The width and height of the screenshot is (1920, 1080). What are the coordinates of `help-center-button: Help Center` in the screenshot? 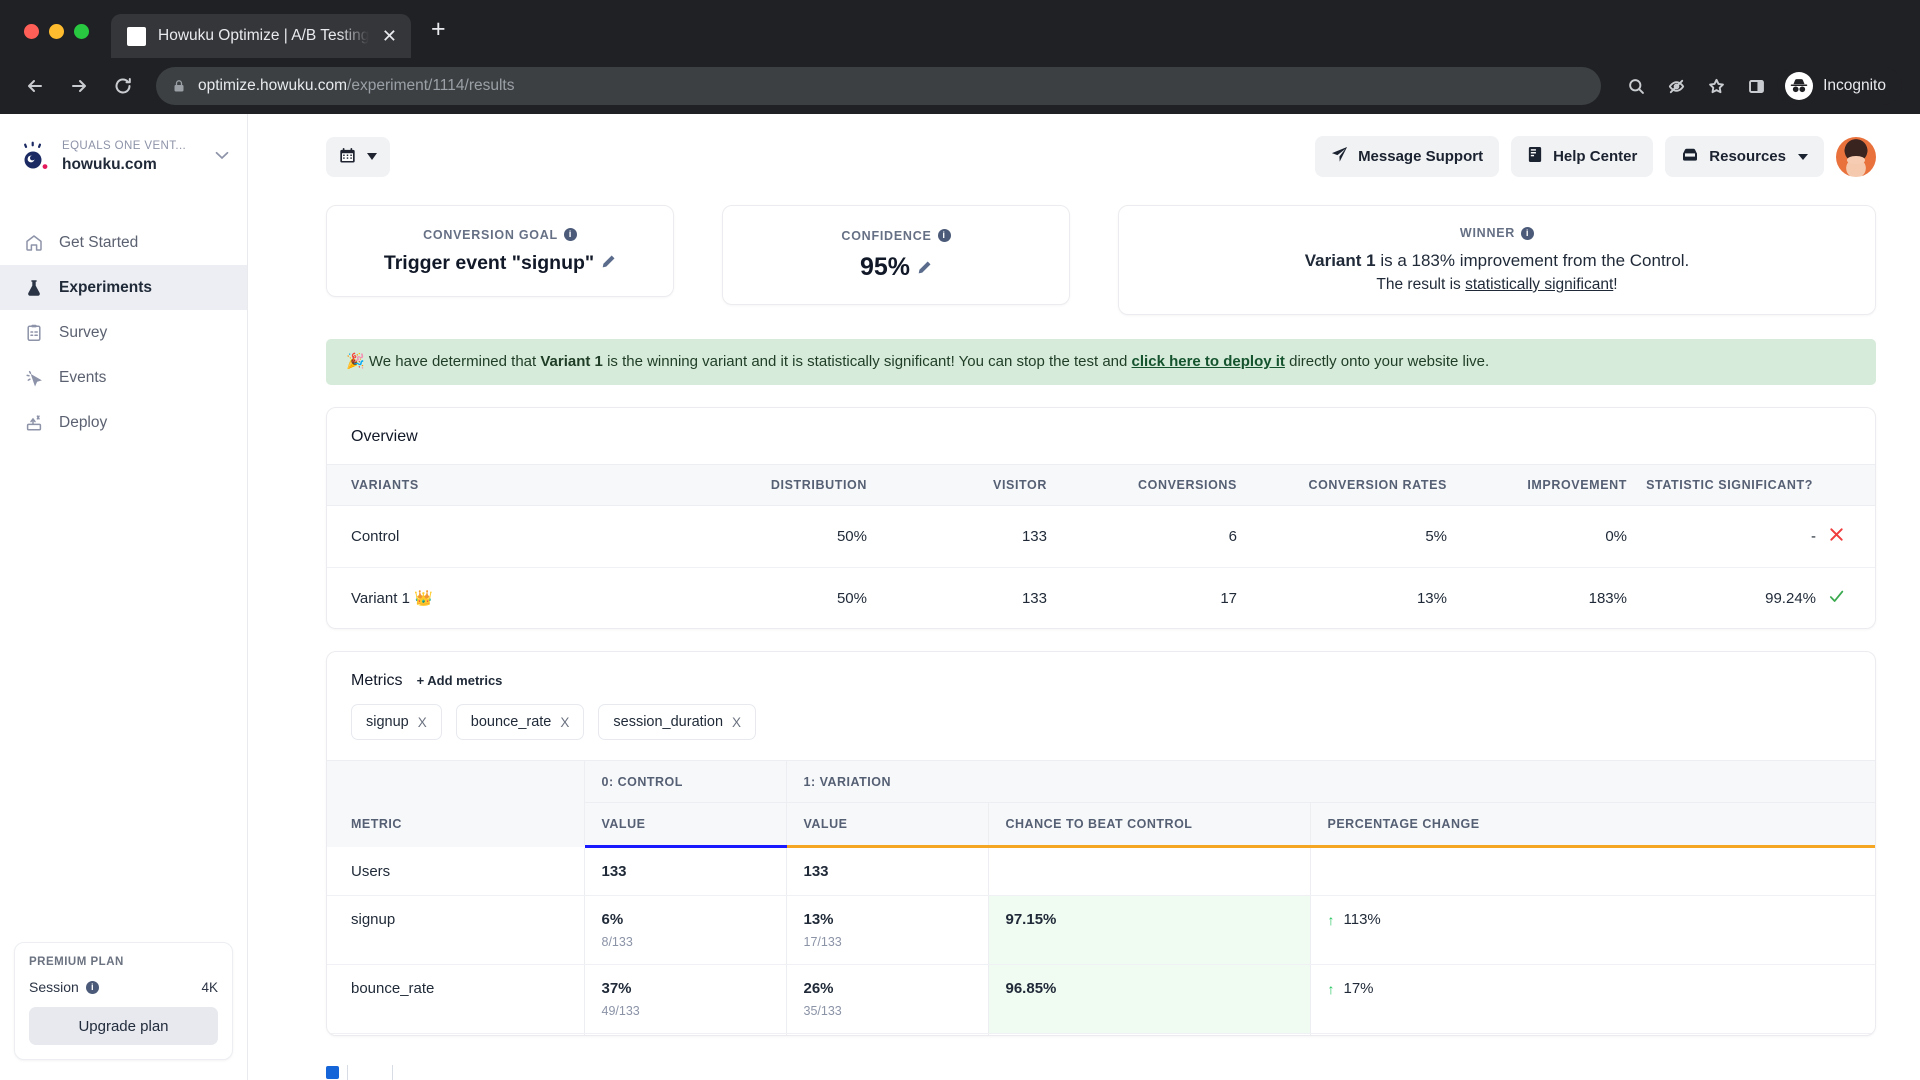 It's located at (1582, 156).